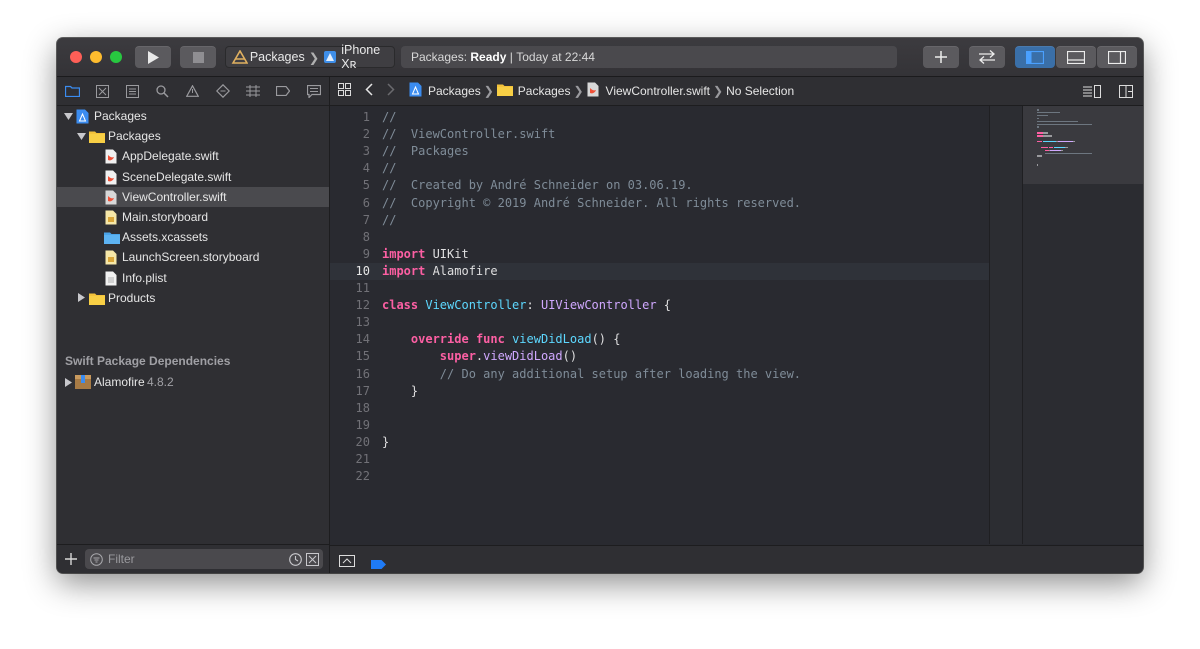 This screenshot has width=1200, height=649. Describe the element at coordinates (378, 564) in the screenshot. I see `breakpoints-toggle-button` at that location.